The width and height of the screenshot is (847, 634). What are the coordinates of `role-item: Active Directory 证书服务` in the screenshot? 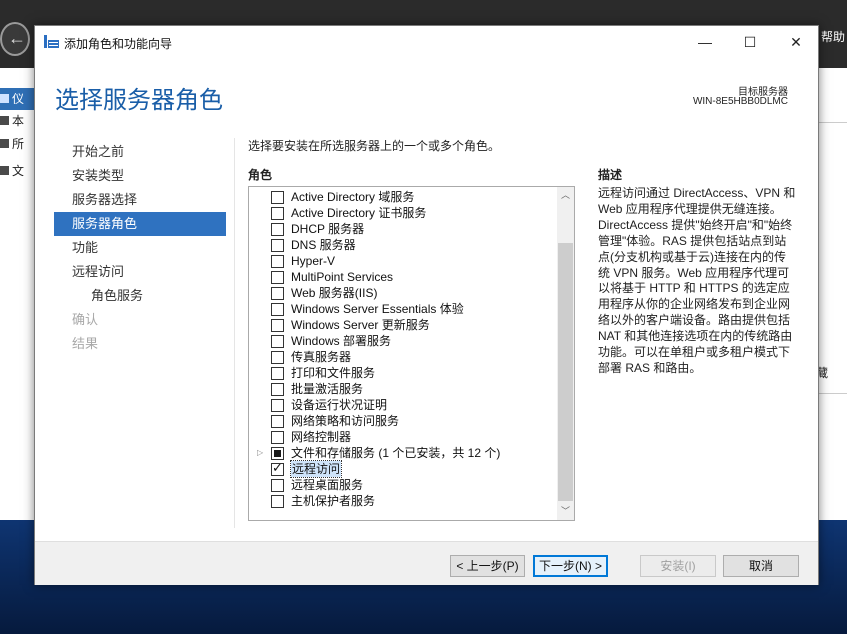 It's located at (403, 213).